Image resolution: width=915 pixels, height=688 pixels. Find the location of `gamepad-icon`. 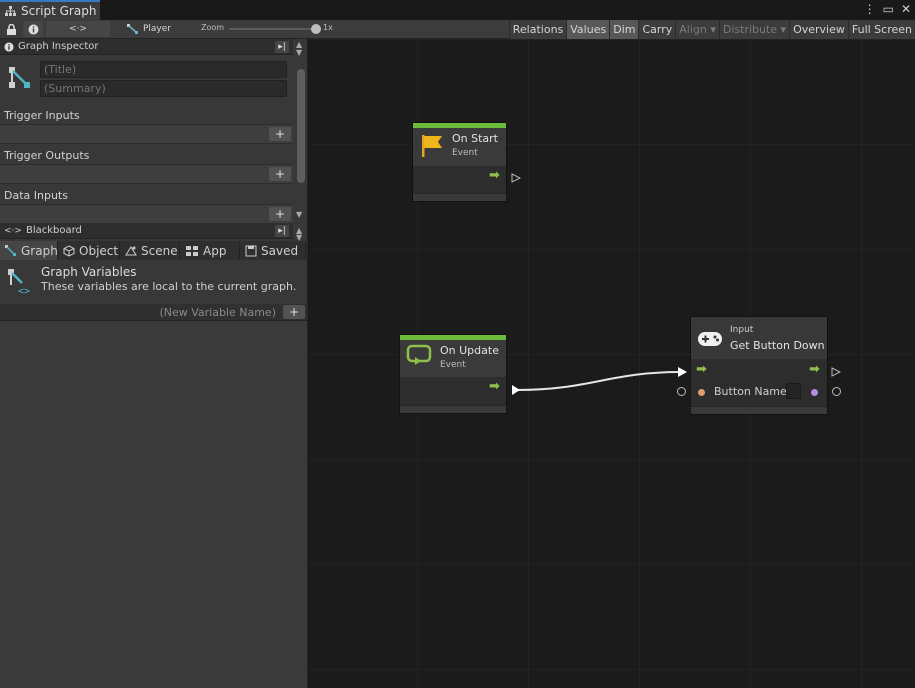

gamepad-icon is located at coordinates (710, 339).